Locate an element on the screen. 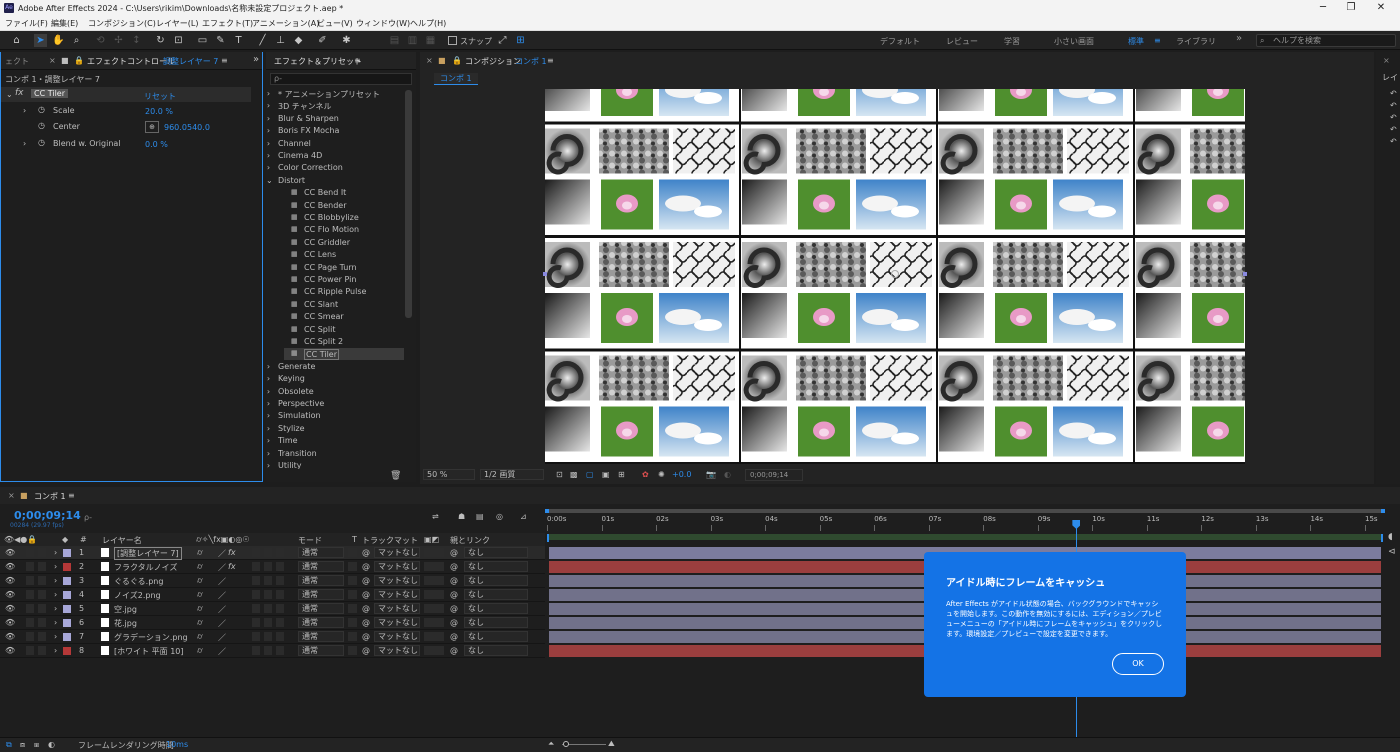 The height and width of the screenshot is (752, 1400). workspace-menu-icon: ≡ is located at coordinates (1157, 40).